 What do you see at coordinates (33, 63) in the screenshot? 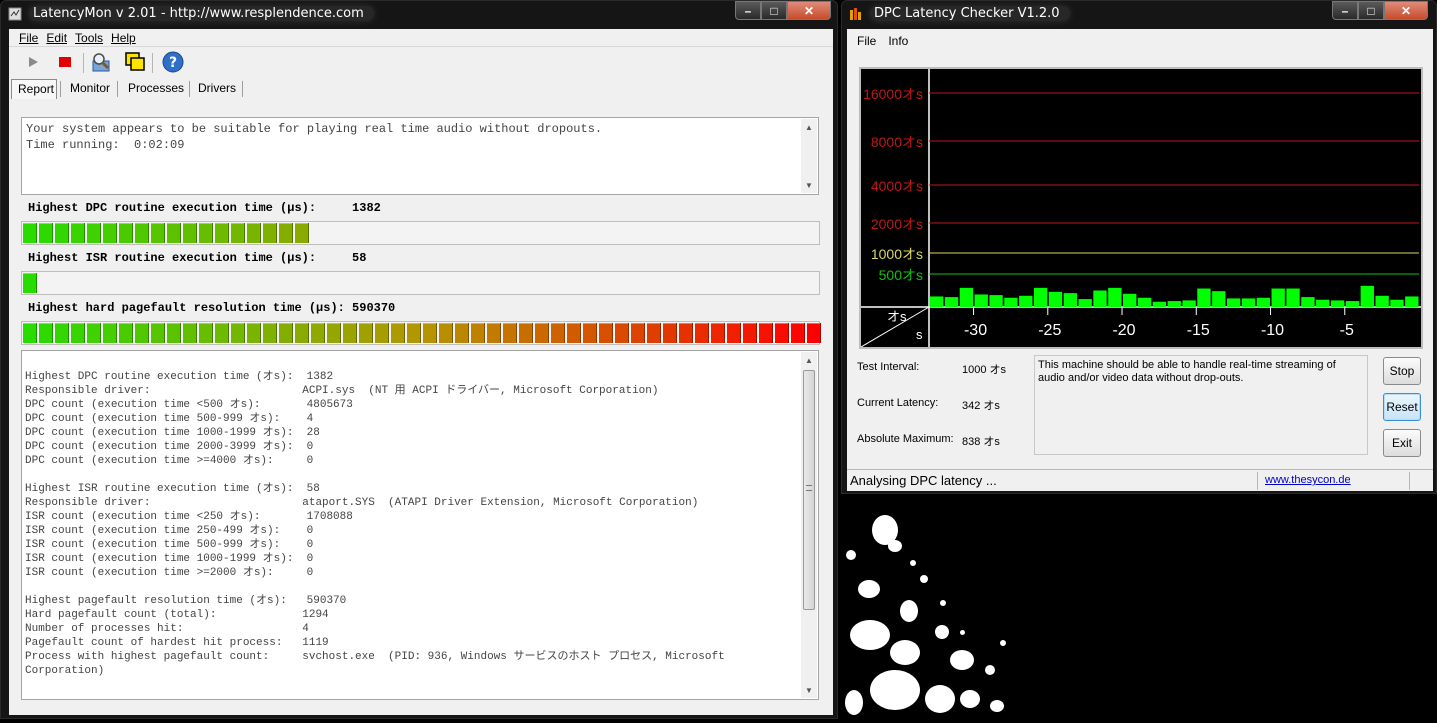
I see `start-button` at bounding box center [33, 63].